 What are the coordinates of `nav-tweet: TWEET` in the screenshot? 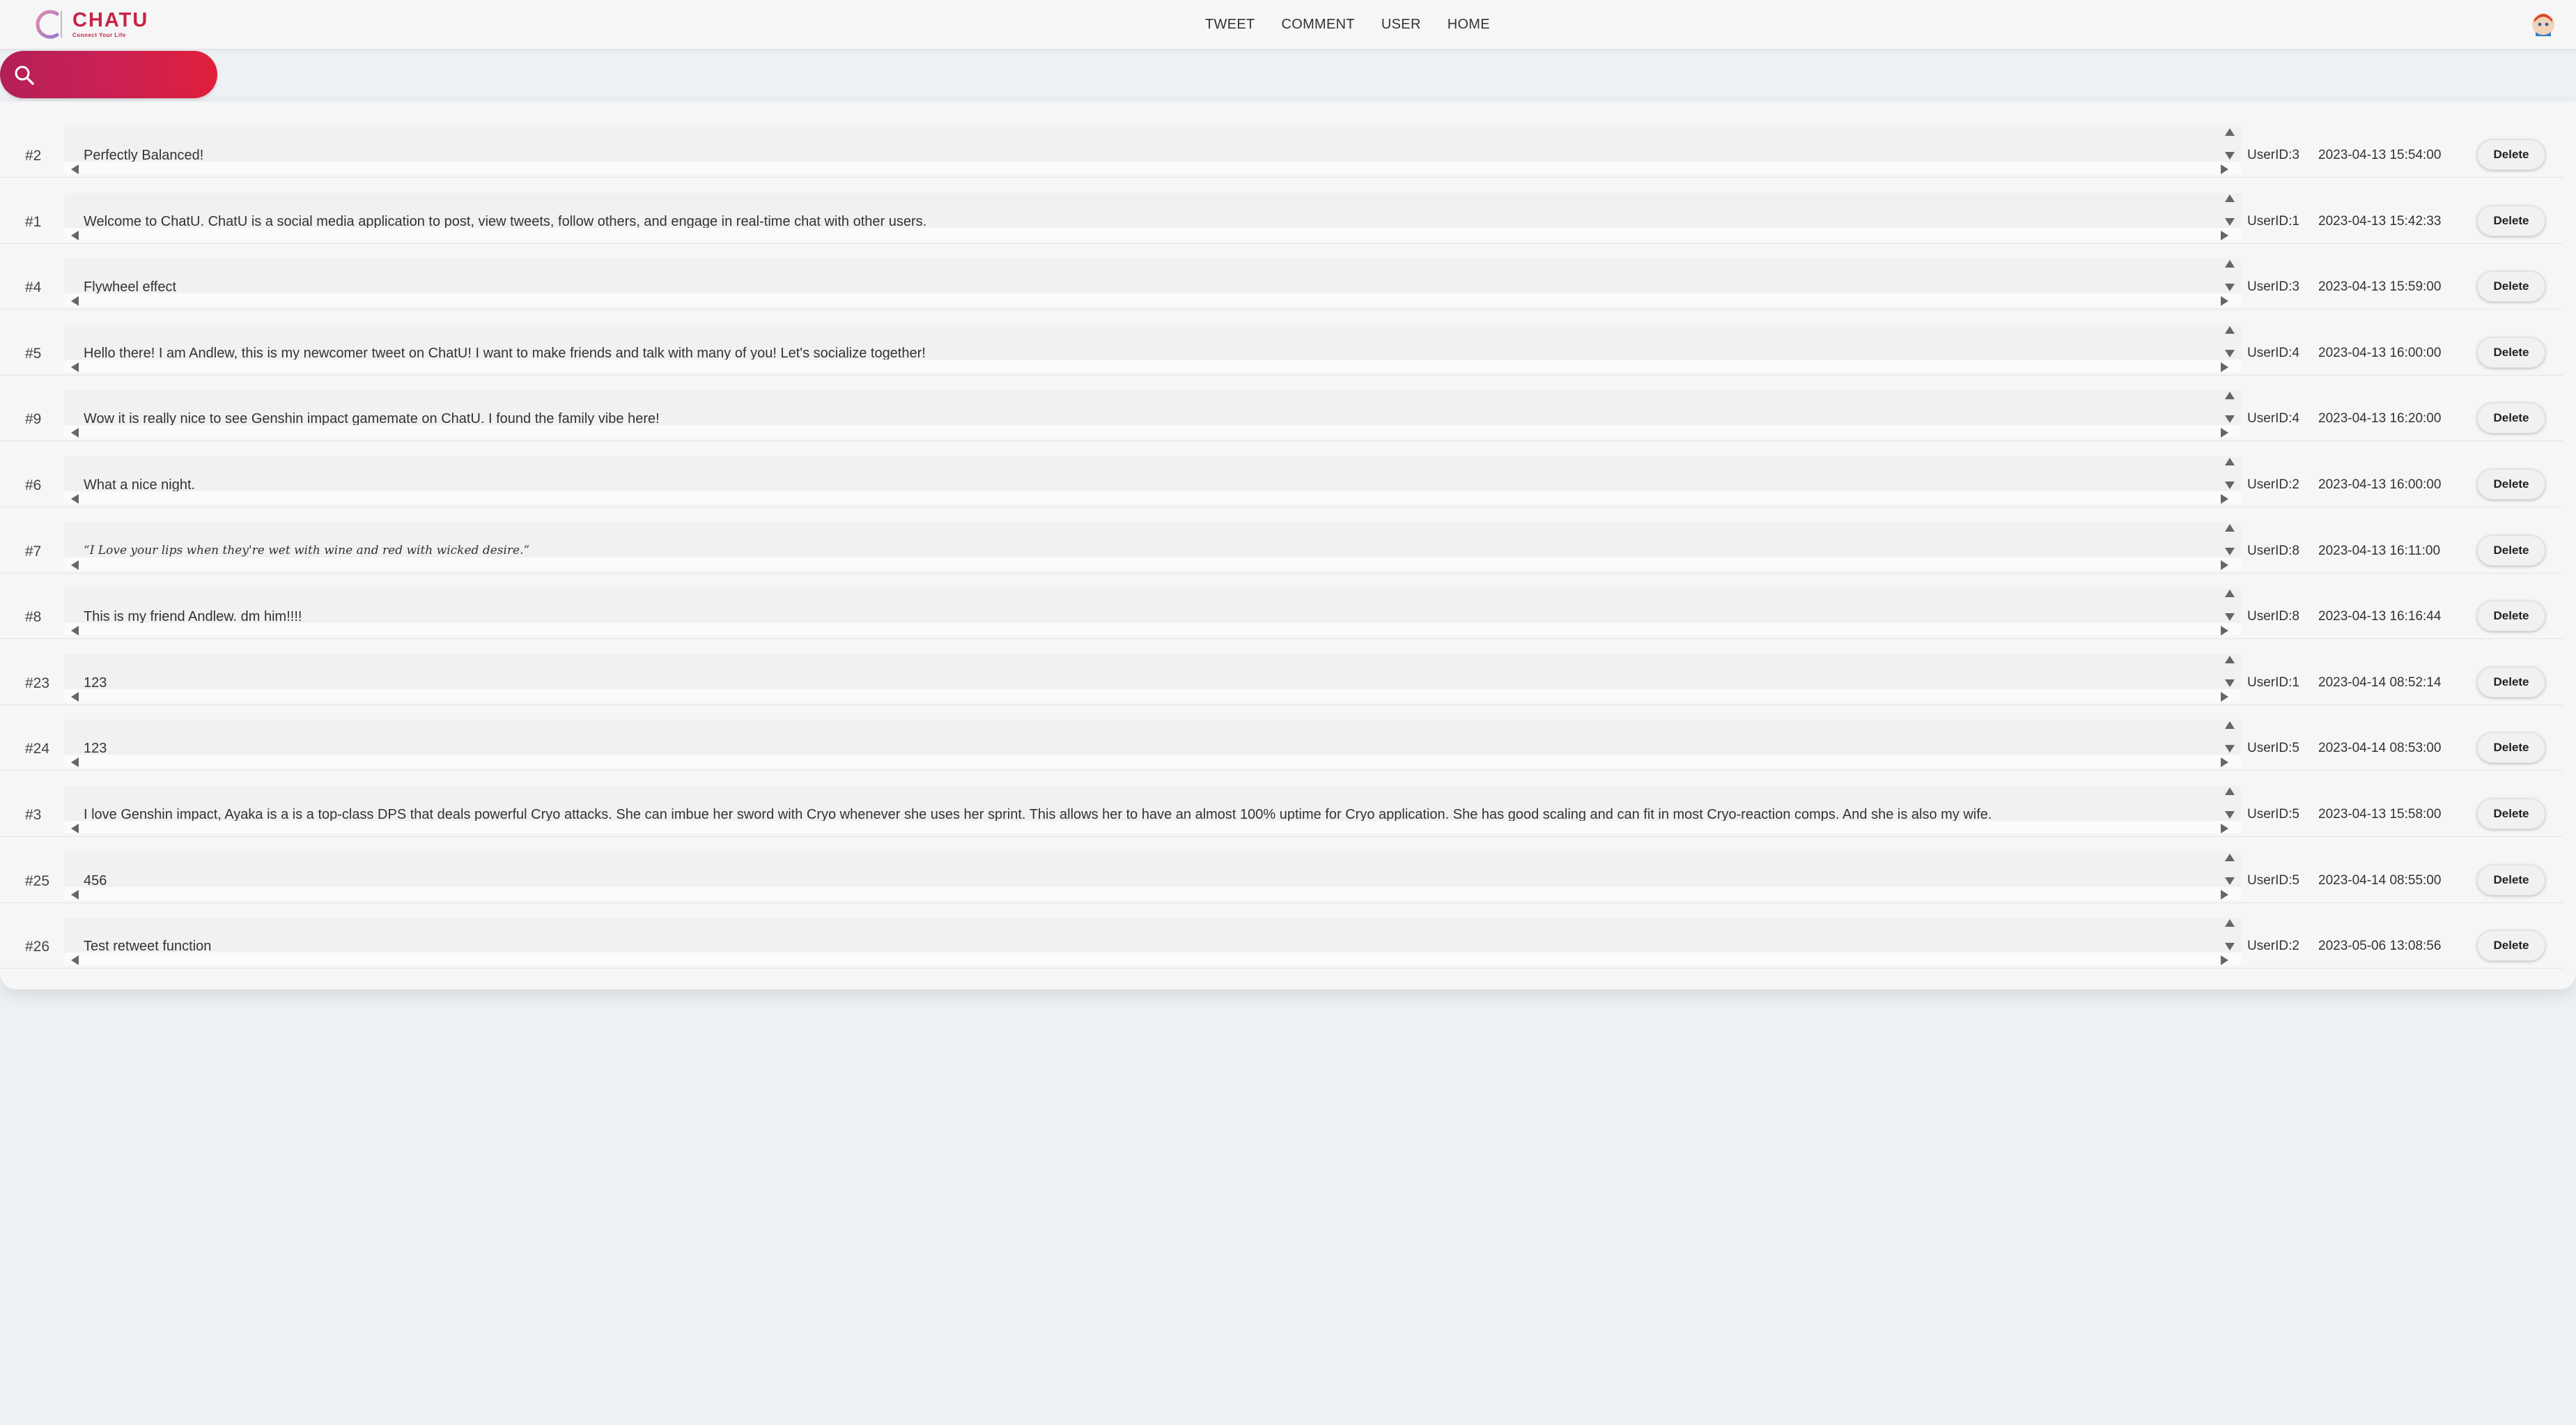 It's located at (1230, 25).